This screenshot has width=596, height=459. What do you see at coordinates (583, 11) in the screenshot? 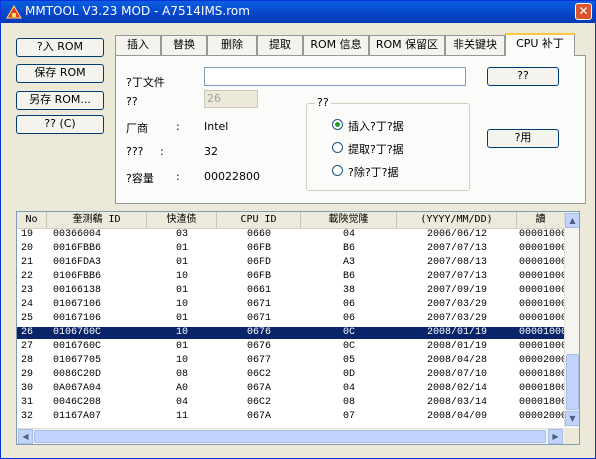
I see `close-button: ✕` at bounding box center [583, 11].